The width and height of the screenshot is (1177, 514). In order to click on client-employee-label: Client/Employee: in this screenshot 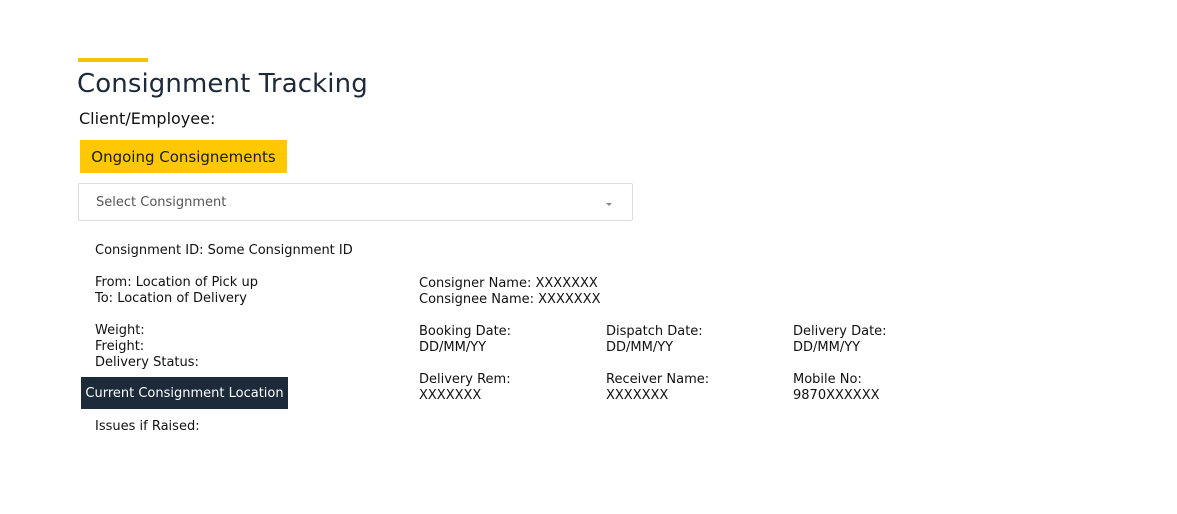, I will do `click(147, 118)`.